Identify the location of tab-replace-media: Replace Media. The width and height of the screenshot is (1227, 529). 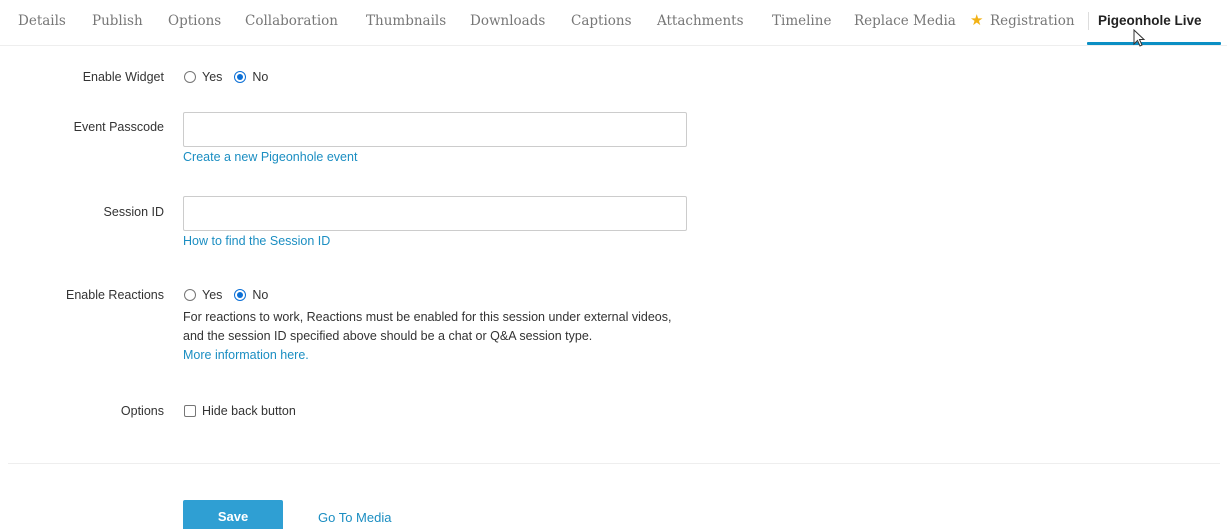
(905, 21).